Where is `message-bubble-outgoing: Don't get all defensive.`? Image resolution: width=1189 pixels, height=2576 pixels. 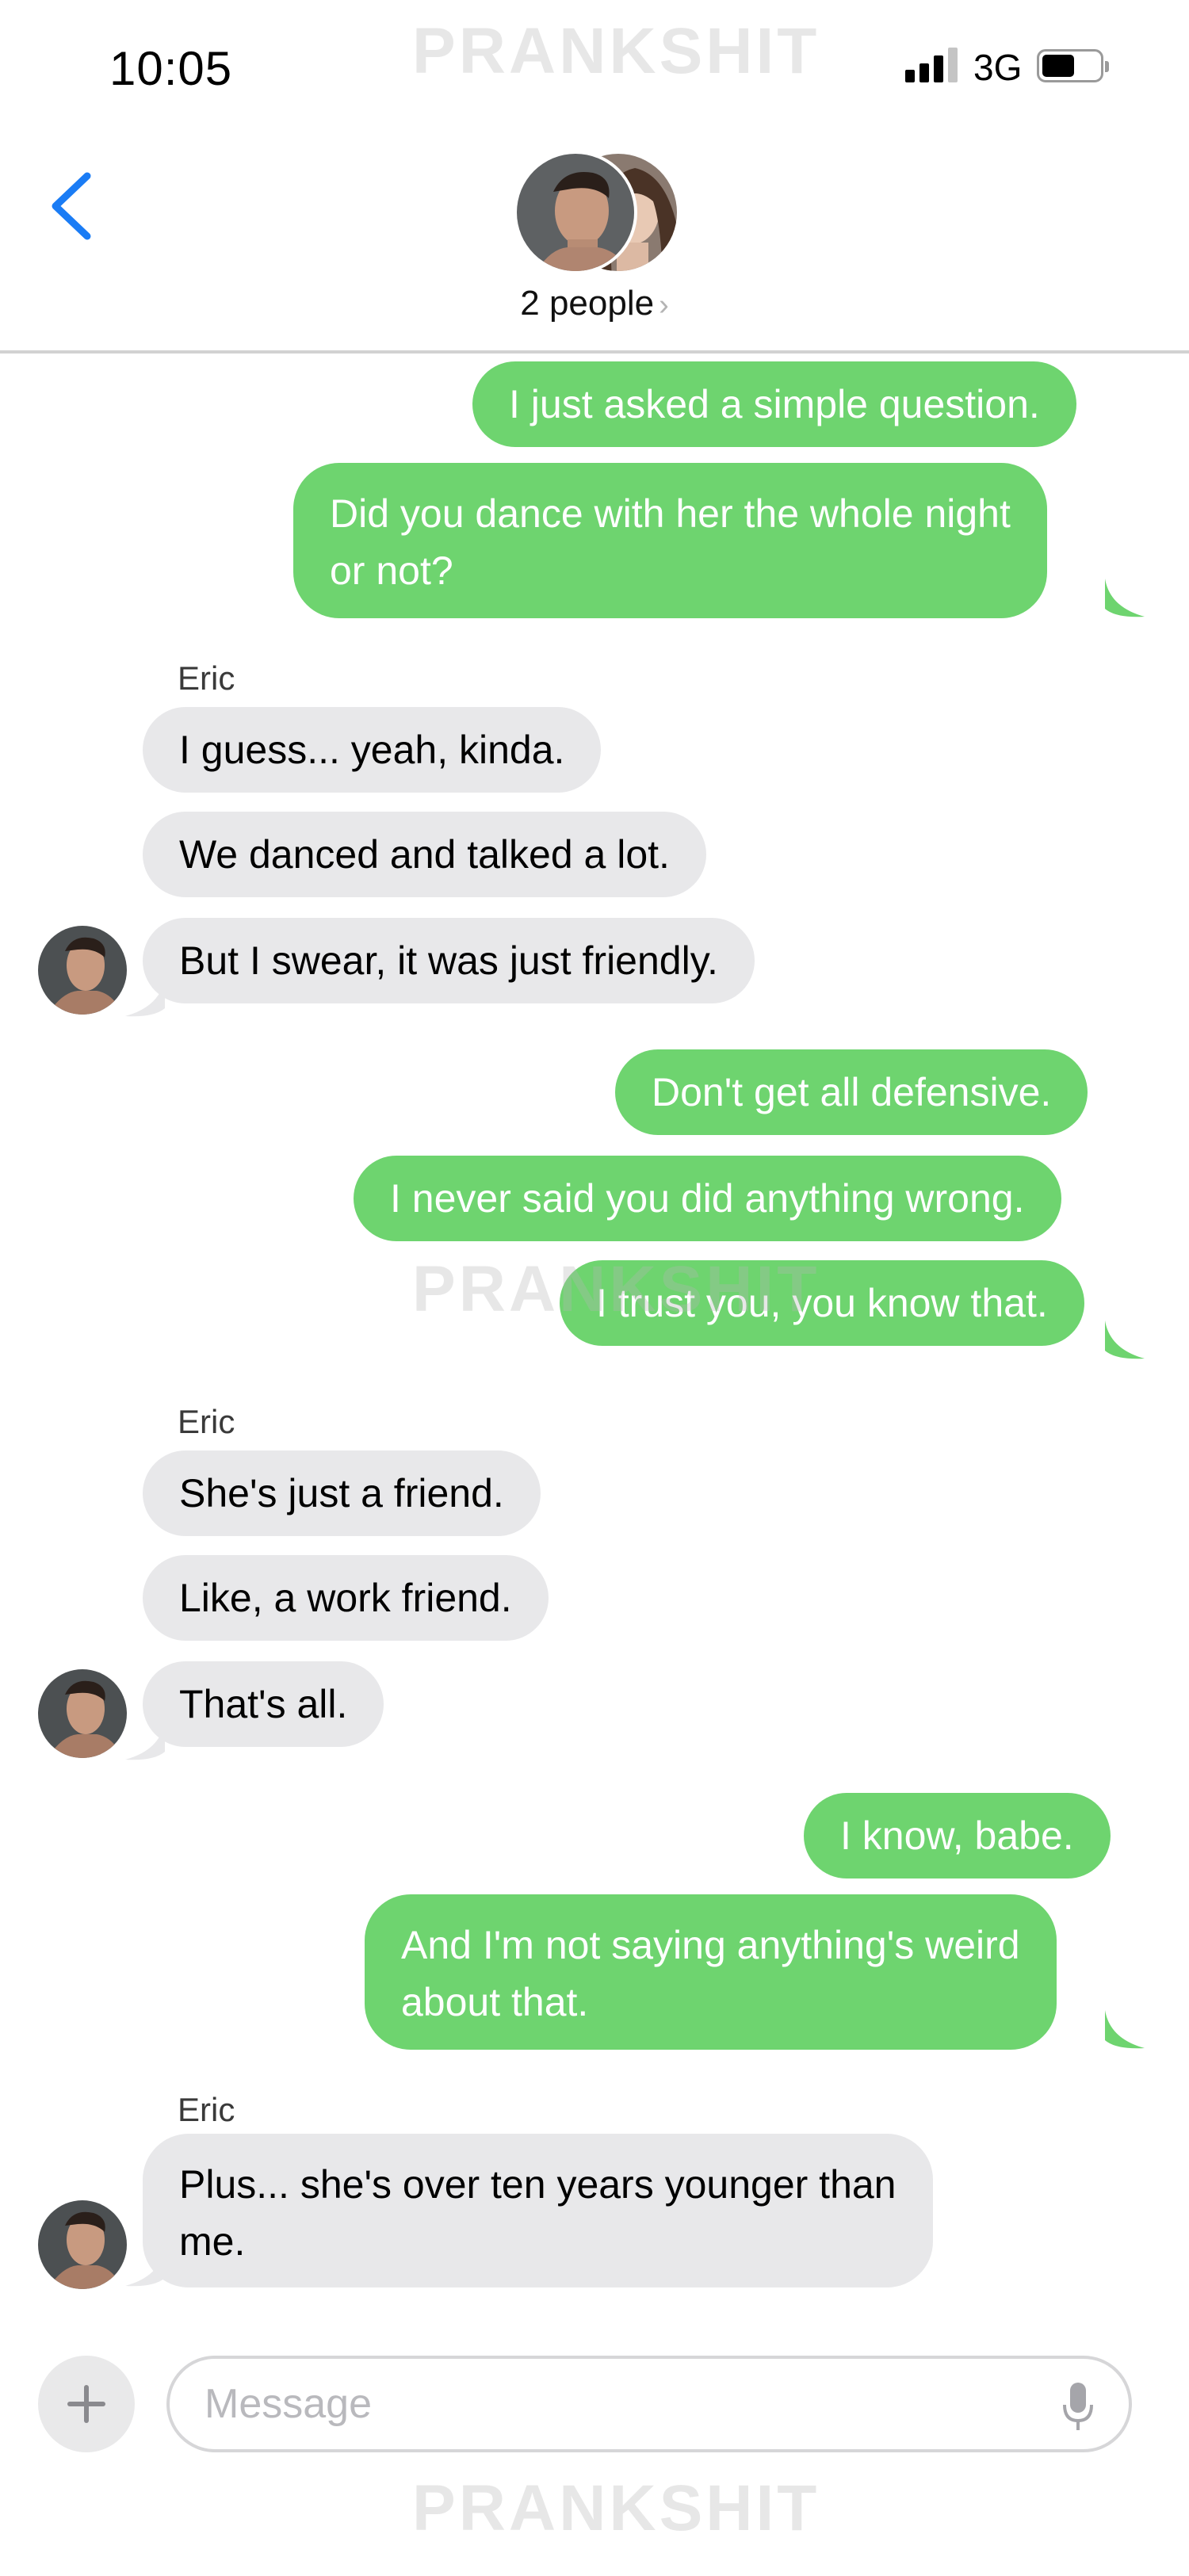
message-bubble-outgoing: Don't get all defensive. is located at coordinates (851, 1092).